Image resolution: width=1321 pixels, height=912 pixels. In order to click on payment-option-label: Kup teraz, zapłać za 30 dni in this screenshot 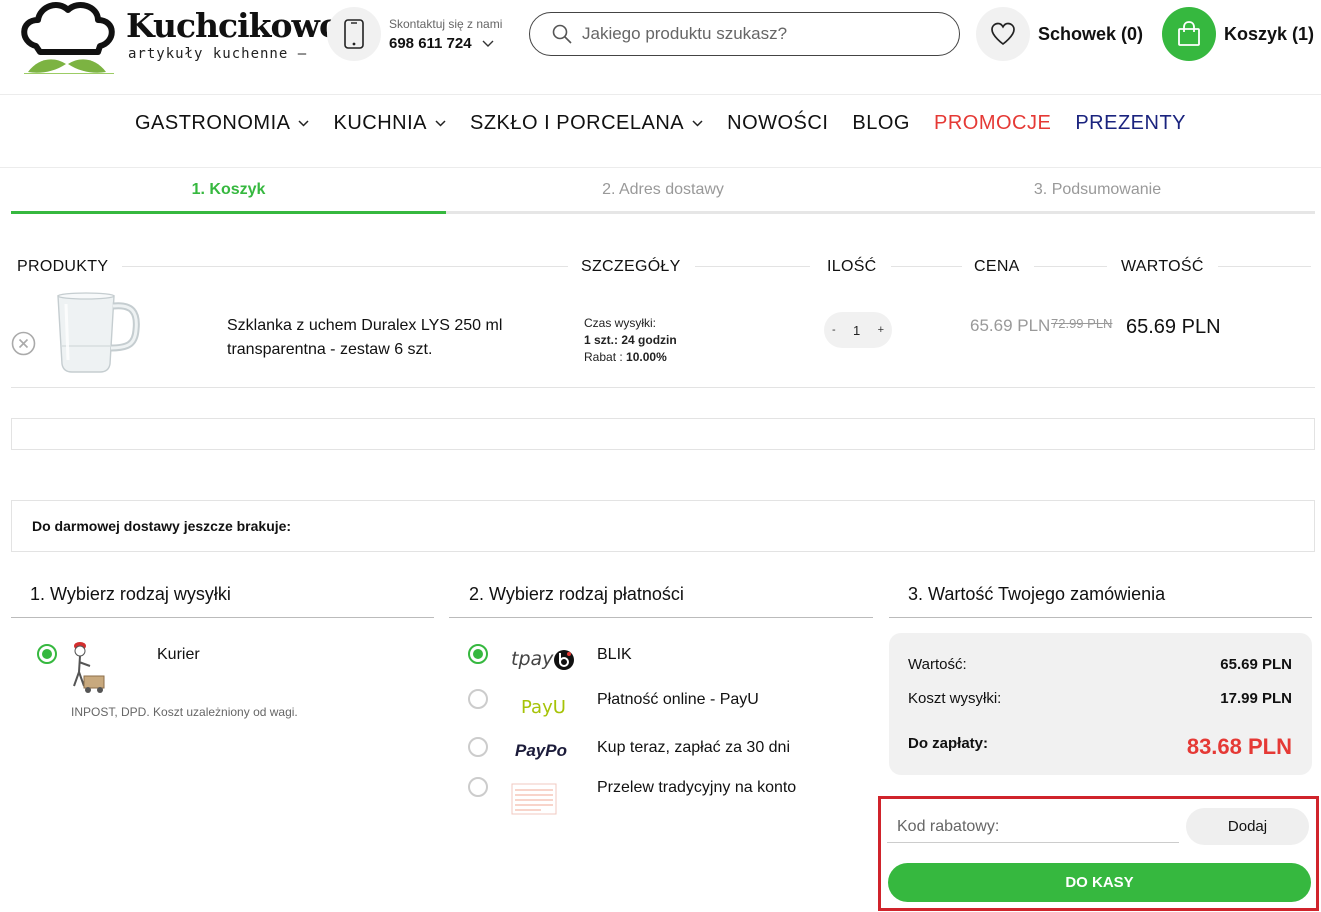, I will do `click(693, 748)`.